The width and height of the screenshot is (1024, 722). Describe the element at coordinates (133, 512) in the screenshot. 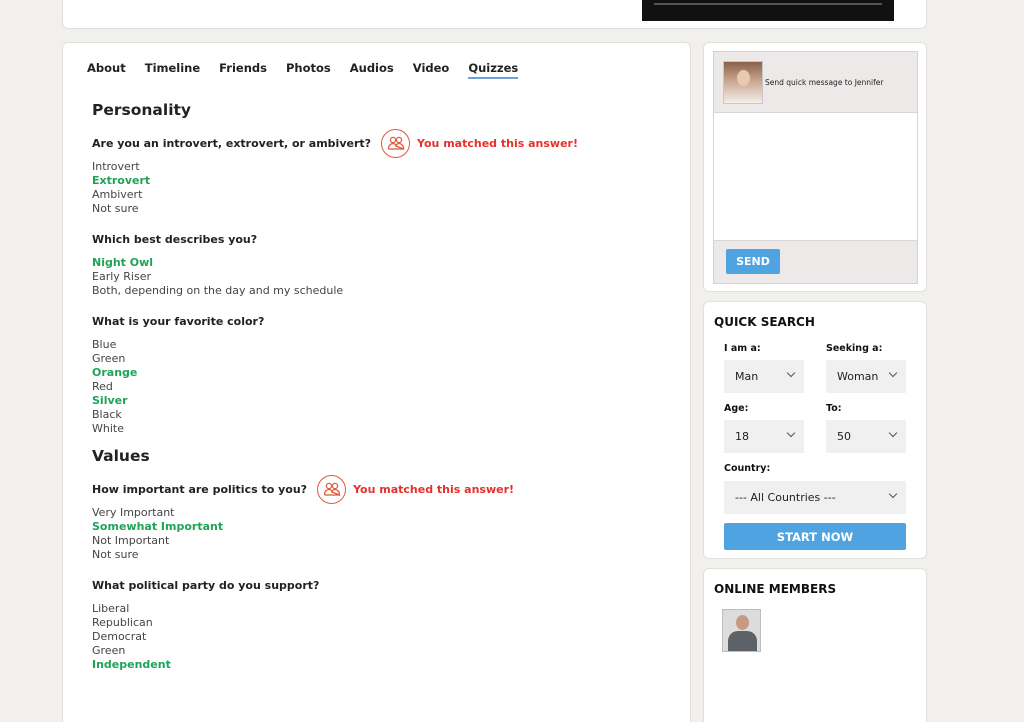

I see `answer-option: Very Important` at that location.